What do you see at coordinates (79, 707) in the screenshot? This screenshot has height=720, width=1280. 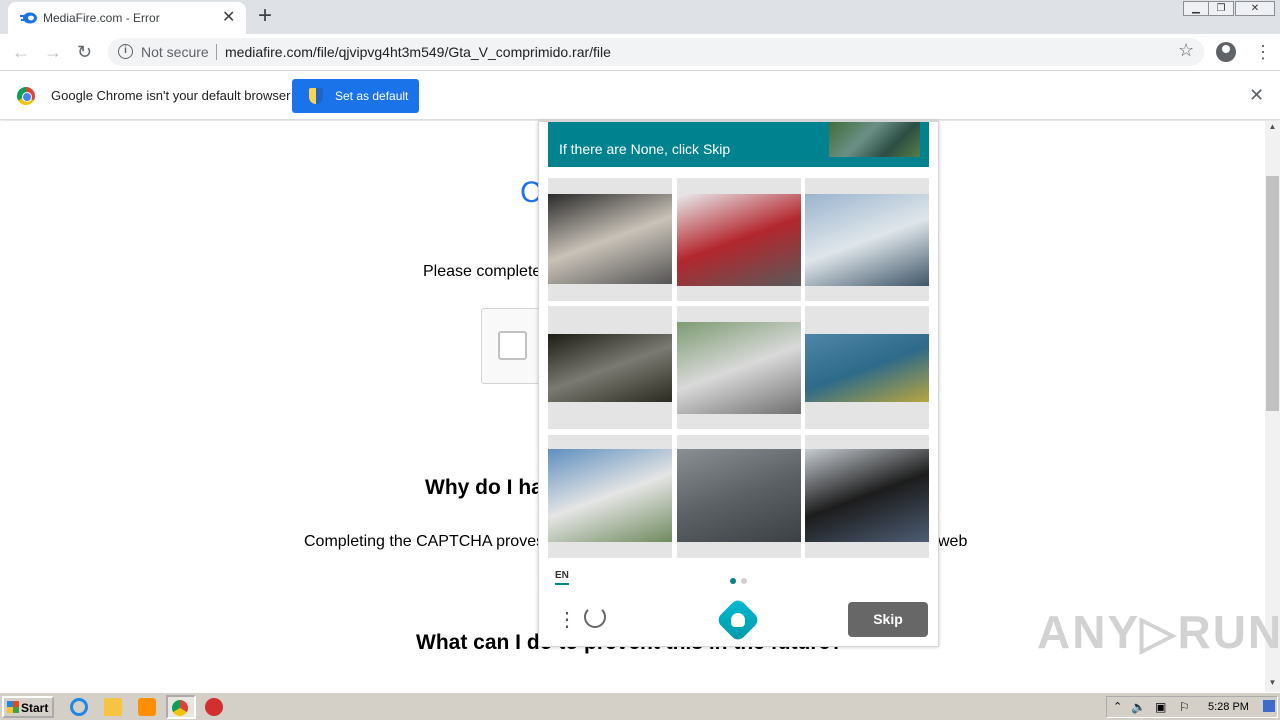 I see `internet-explorer-icon` at bounding box center [79, 707].